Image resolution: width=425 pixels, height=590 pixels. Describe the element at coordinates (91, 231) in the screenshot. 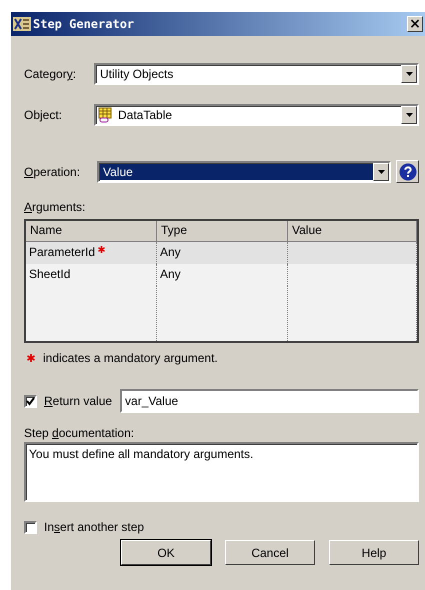

I see `column-header: Name` at that location.